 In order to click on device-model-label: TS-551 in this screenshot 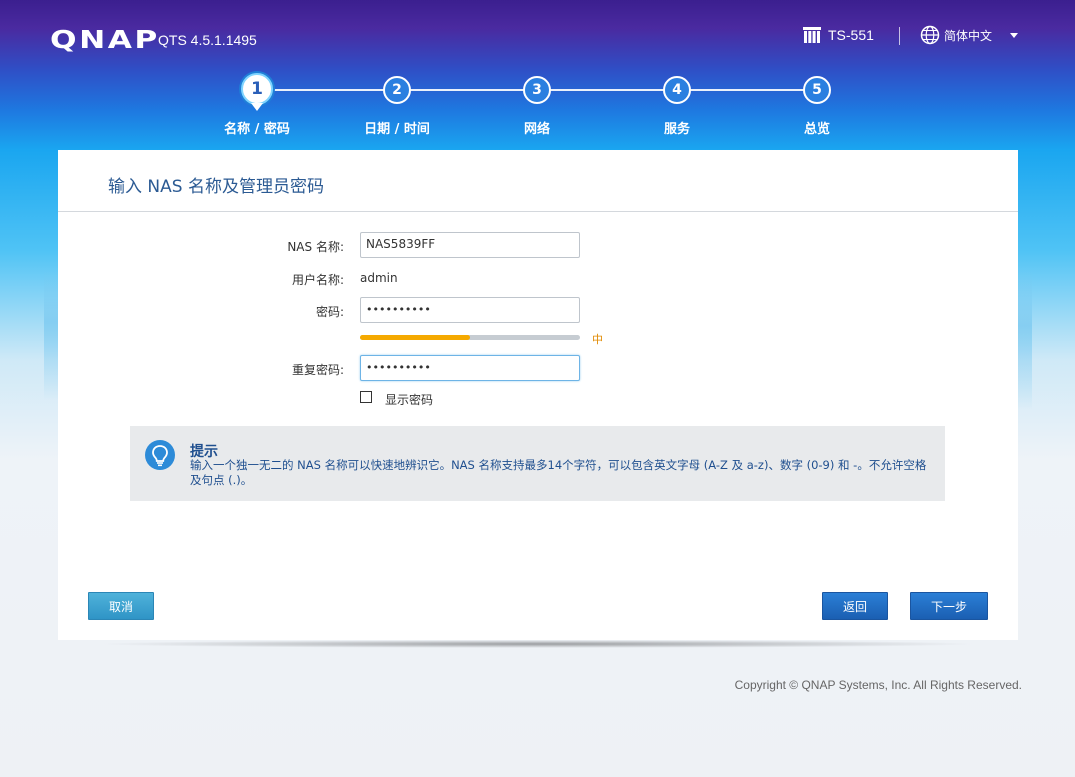, I will do `click(851, 35)`.